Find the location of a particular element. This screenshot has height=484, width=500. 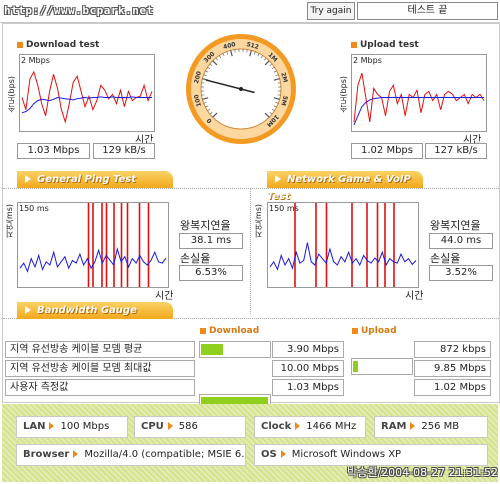

download-title: Download test is located at coordinates (58, 45).